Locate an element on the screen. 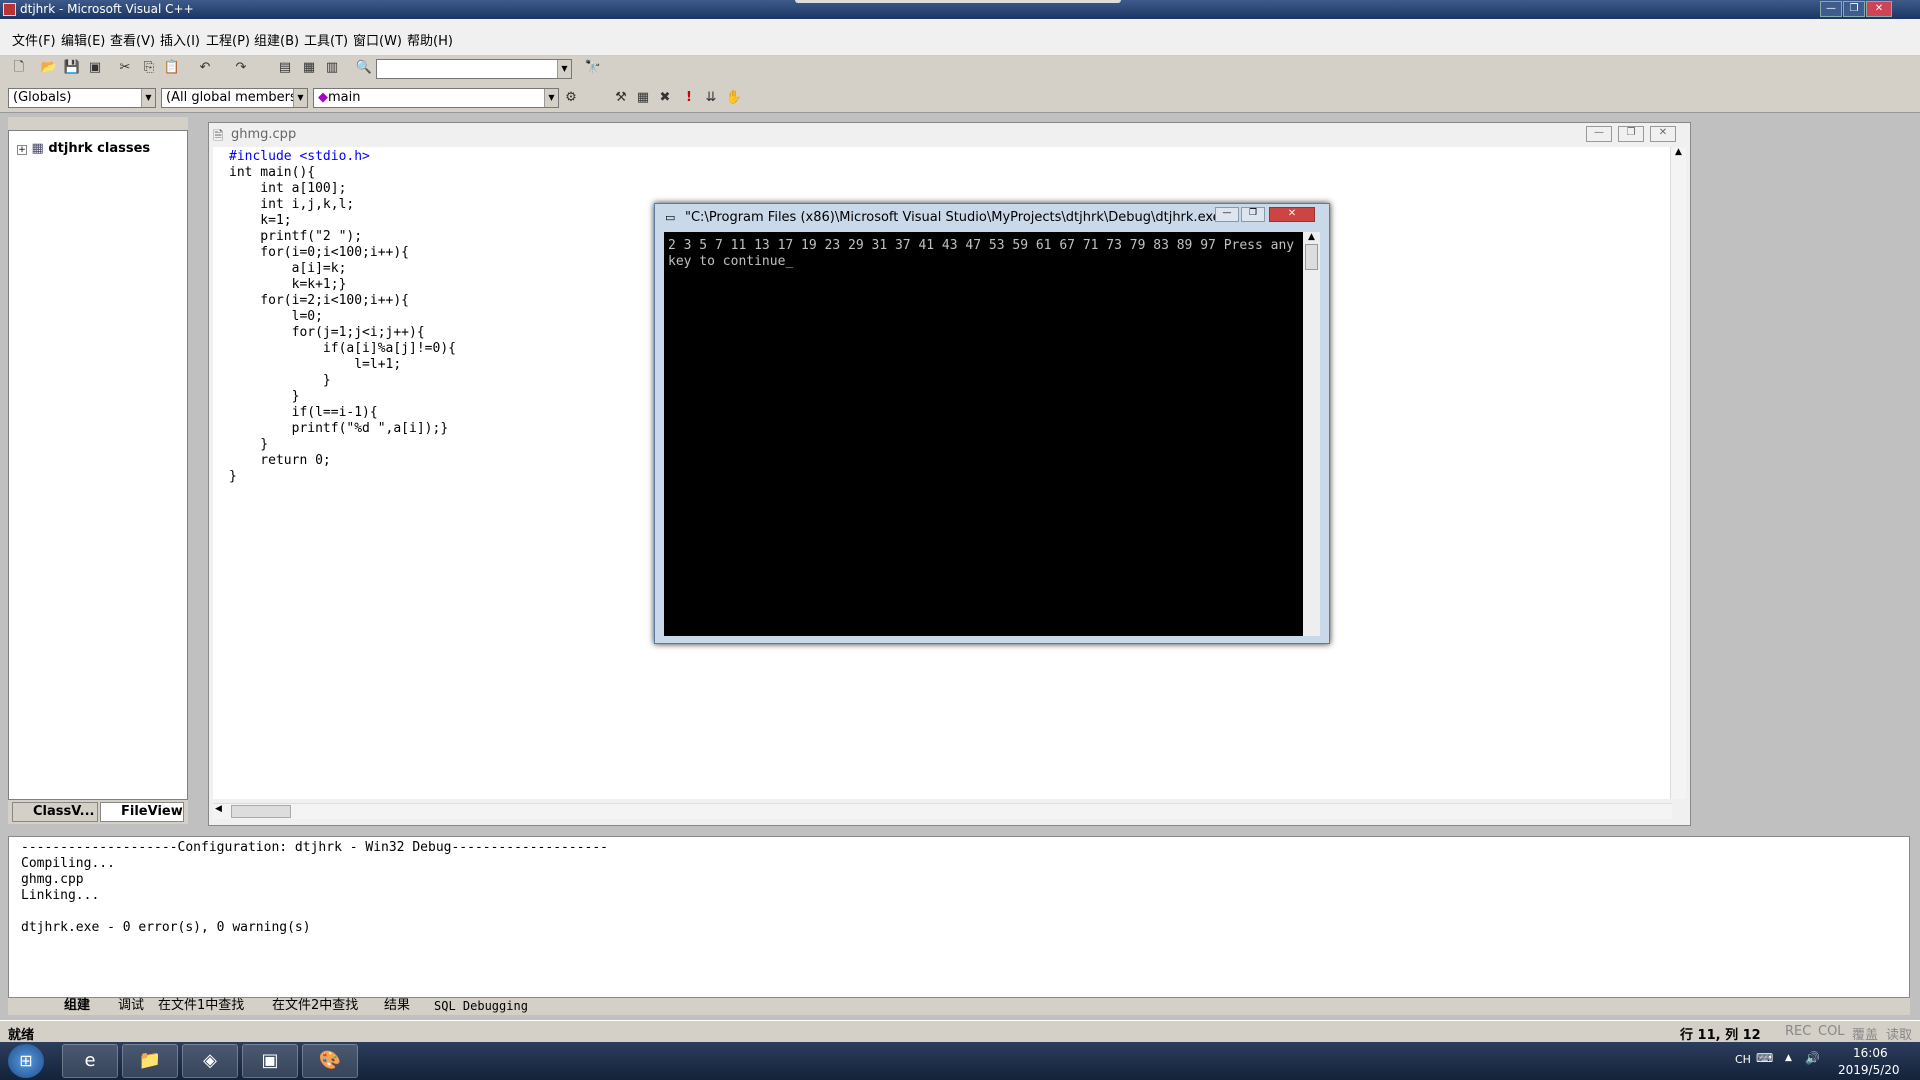 This screenshot has height=1080, width=1920. stop-build-icon: ✖ is located at coordinates (665, 98).